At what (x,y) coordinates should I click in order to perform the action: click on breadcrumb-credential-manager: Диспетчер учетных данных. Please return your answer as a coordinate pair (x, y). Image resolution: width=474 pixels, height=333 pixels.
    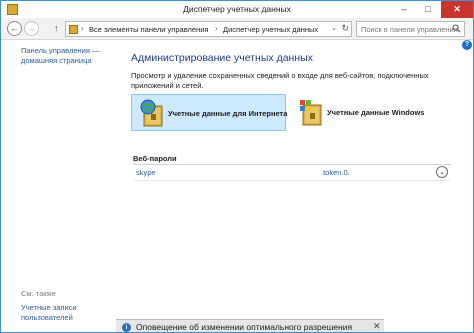
    Looking at the image, I should click on (270, 29).